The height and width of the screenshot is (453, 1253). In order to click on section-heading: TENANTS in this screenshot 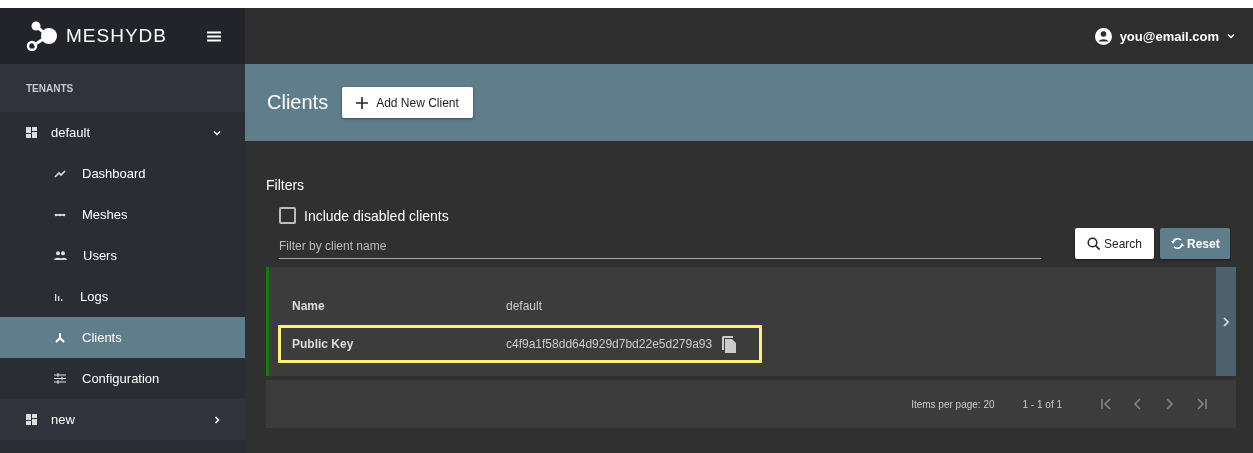, I will do `click(122, 88)`.